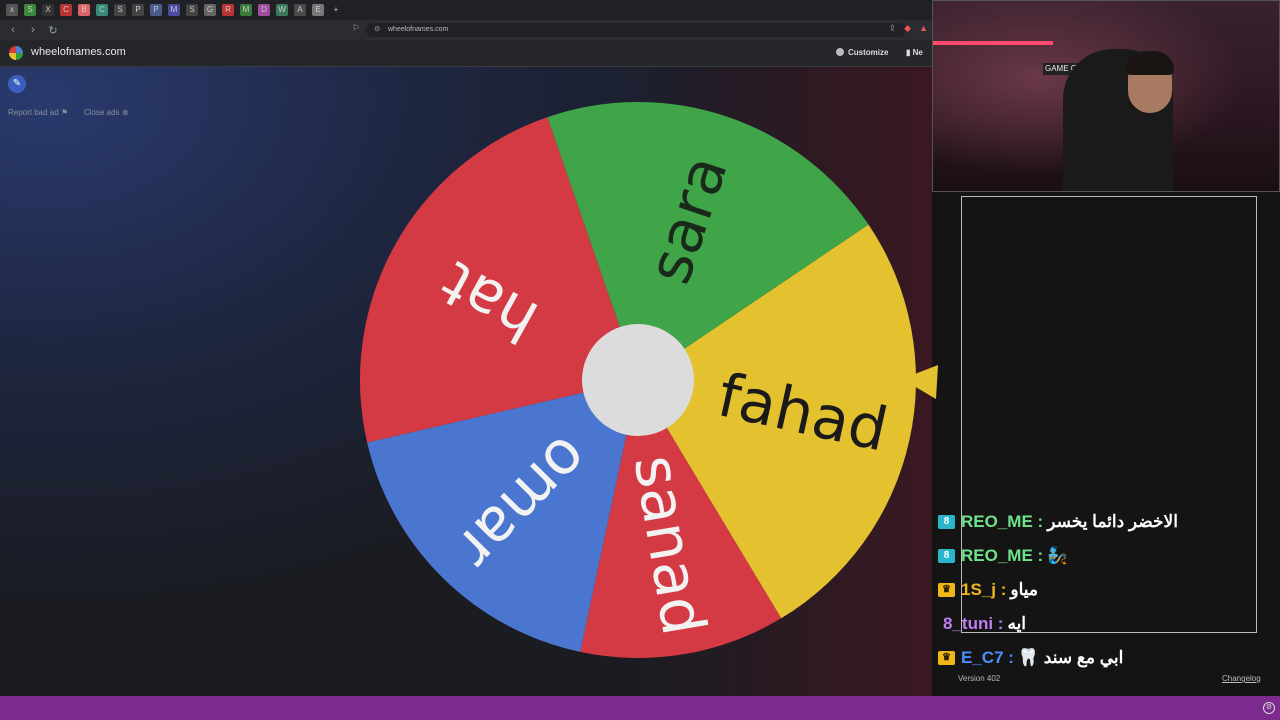  What do you see at coordinates (1103, 556) in the screenshot?
I see `chat-message: 8 REO_ME : 🧞` at bounding box center [1103, 556].